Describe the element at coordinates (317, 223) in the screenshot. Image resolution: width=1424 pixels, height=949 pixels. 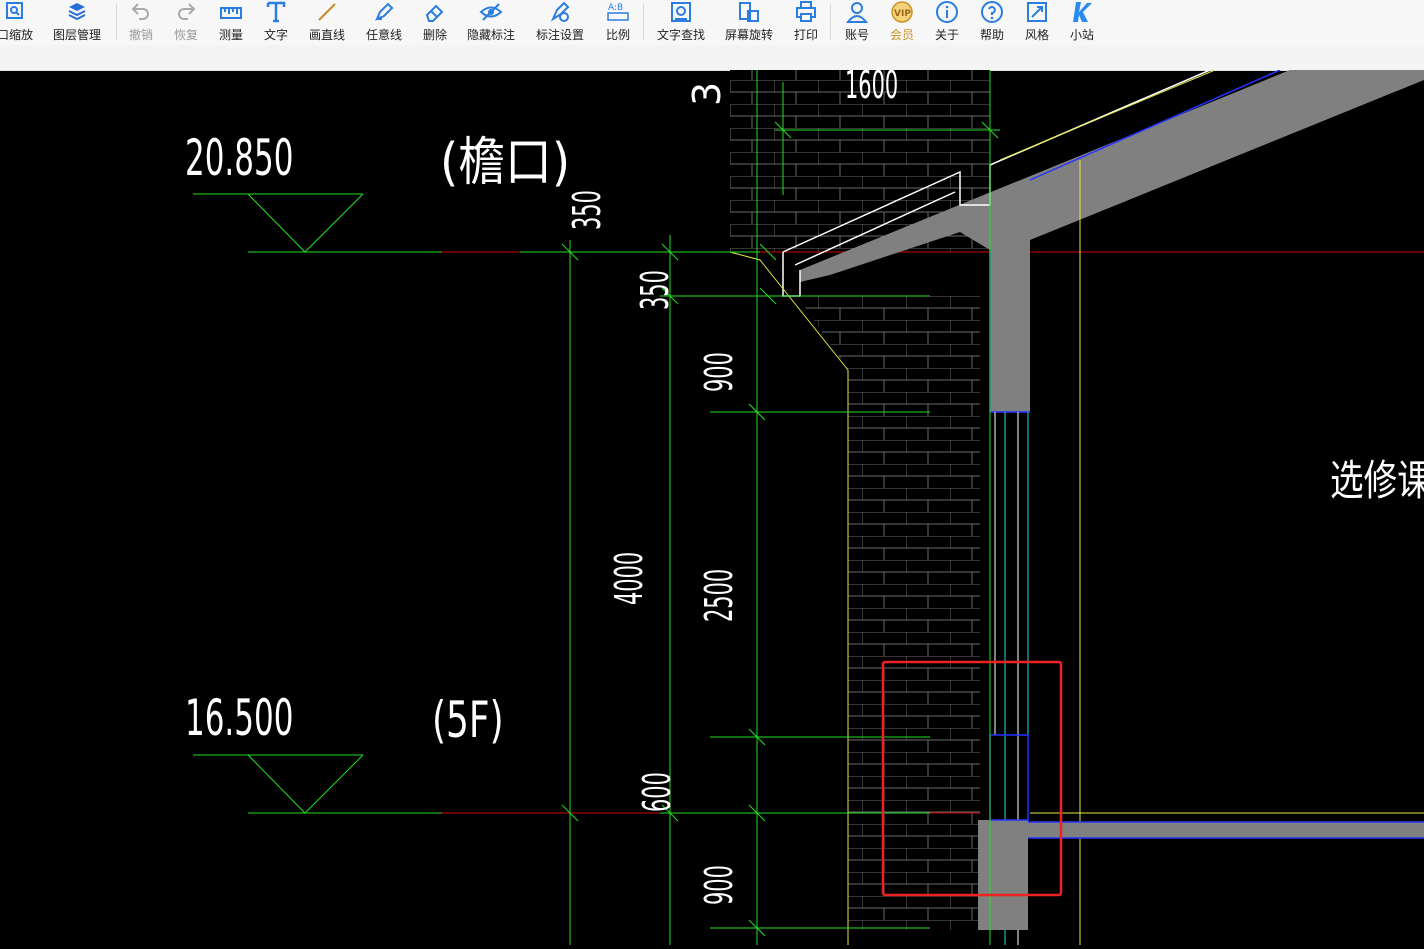
I see `elevation-marker-top` at that location.